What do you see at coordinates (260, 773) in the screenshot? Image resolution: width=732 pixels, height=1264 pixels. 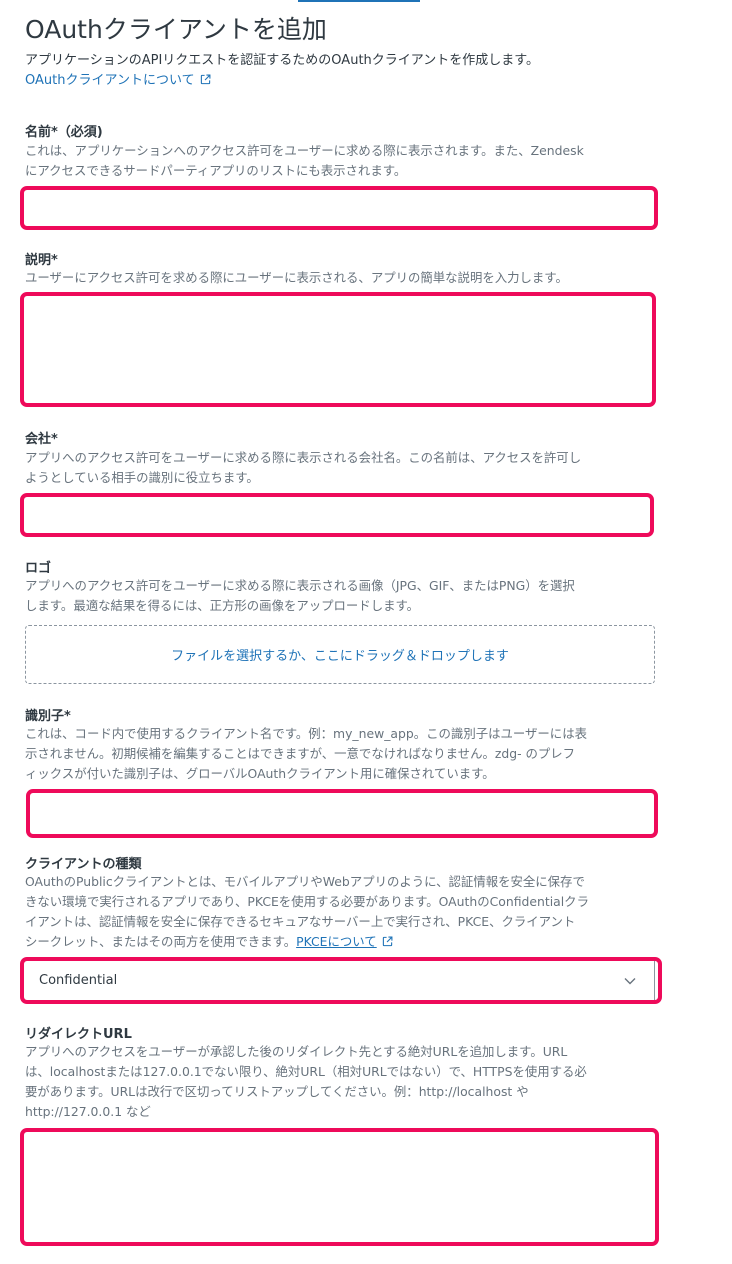 I see `identifier-hint-line: ィックスが付いた識別子は、グローバルOAuthクライアント用に確保されています。` at bounding box center [260, 773].